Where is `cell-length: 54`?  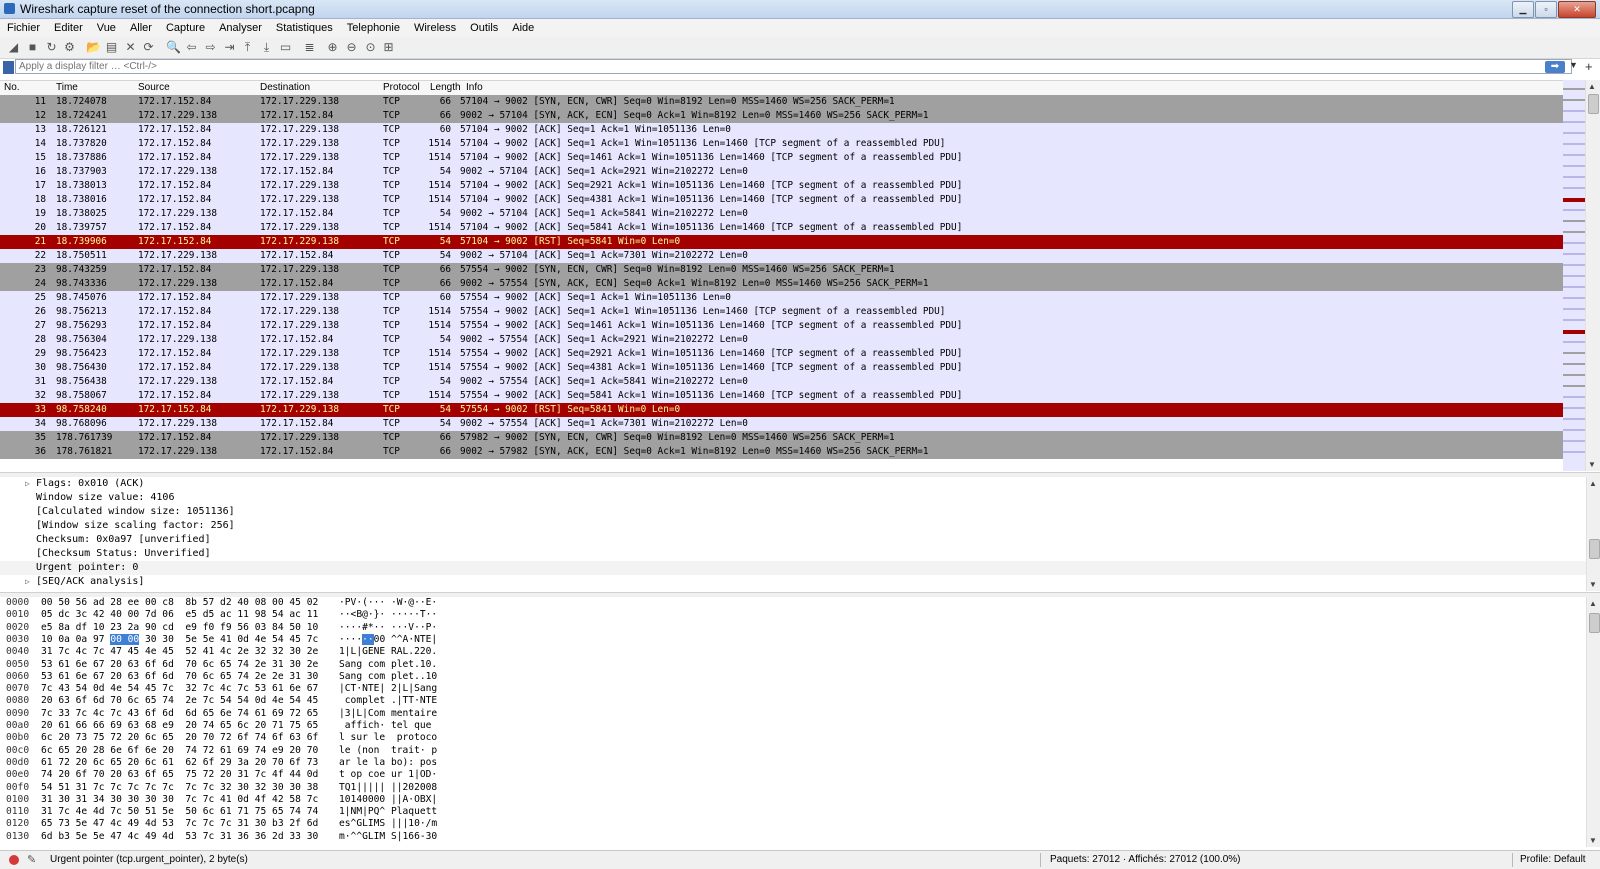 cell-length: 54 is located at coordinates (445, 171).